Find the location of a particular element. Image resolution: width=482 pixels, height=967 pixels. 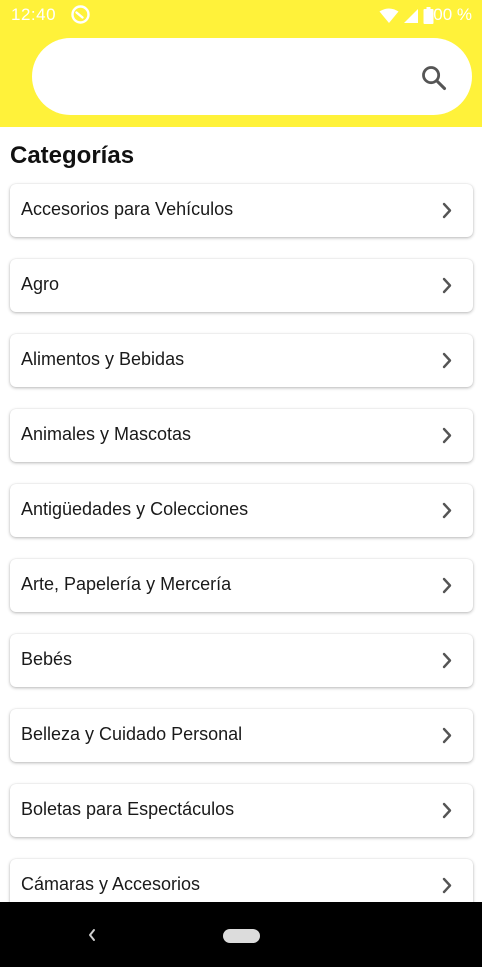

category-item: Arte, Papelería y Mercería is located at coordinates (241, 585).